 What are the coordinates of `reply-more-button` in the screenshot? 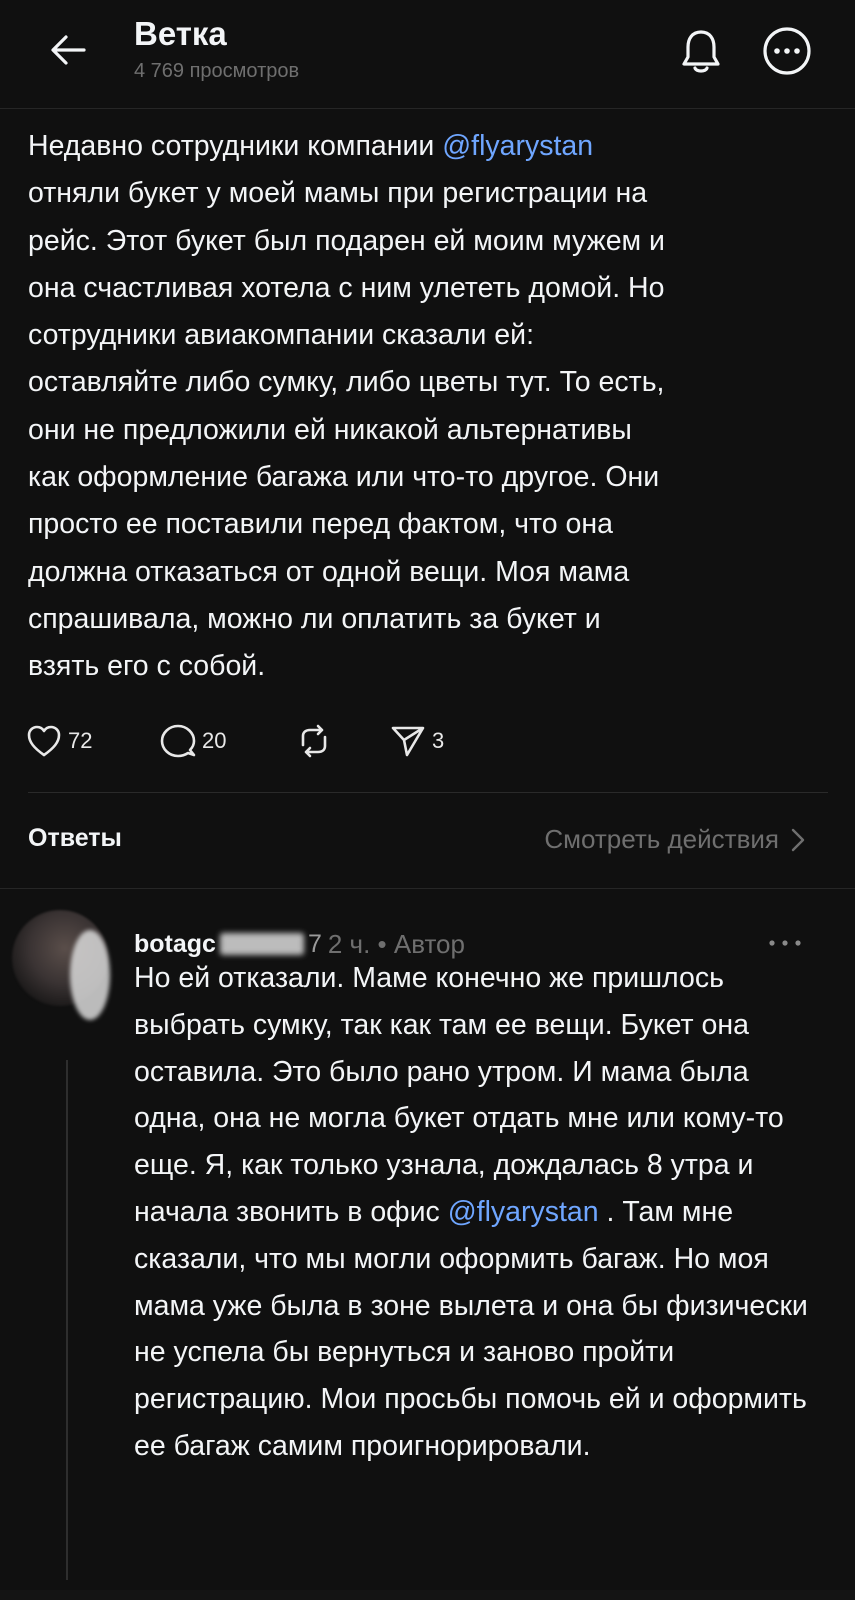 It's located at (785, 943).